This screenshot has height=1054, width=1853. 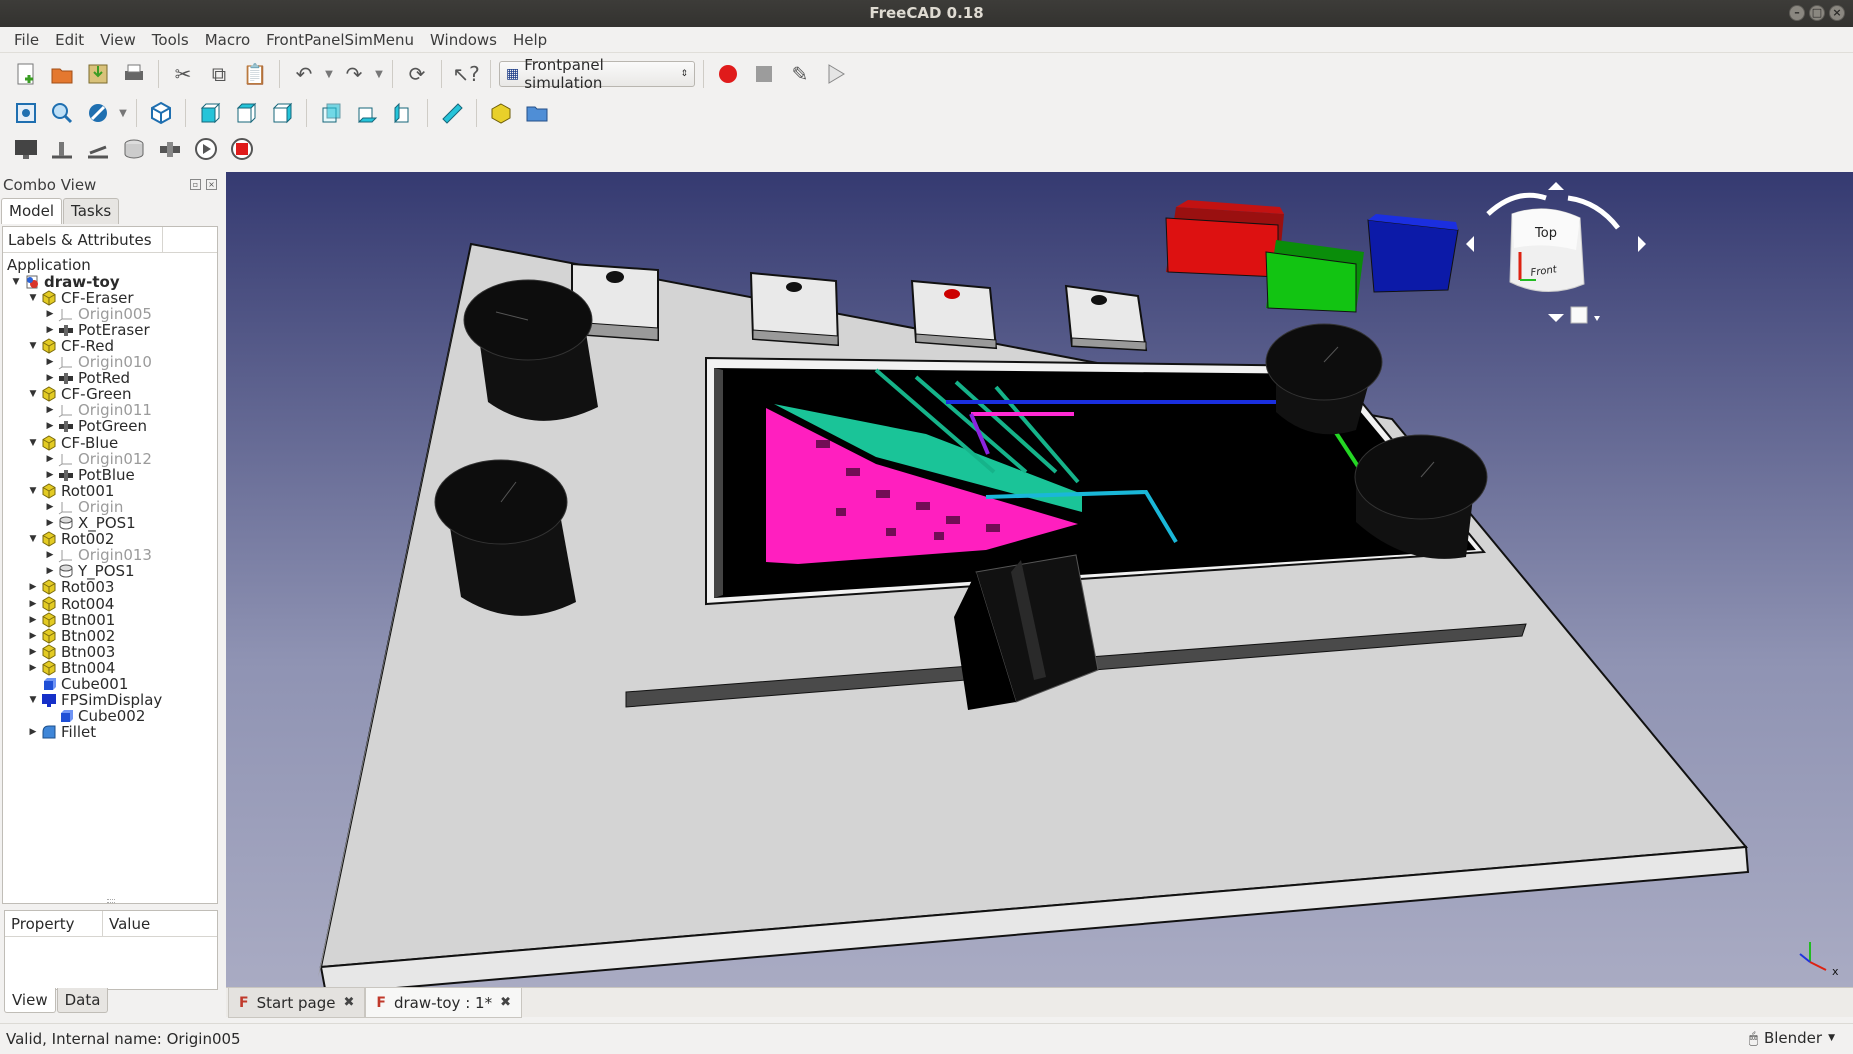 What do you see at coordinates (62, 74) in the screenshot?
I see `open-folder-icon` at bounding box center [62, 74].